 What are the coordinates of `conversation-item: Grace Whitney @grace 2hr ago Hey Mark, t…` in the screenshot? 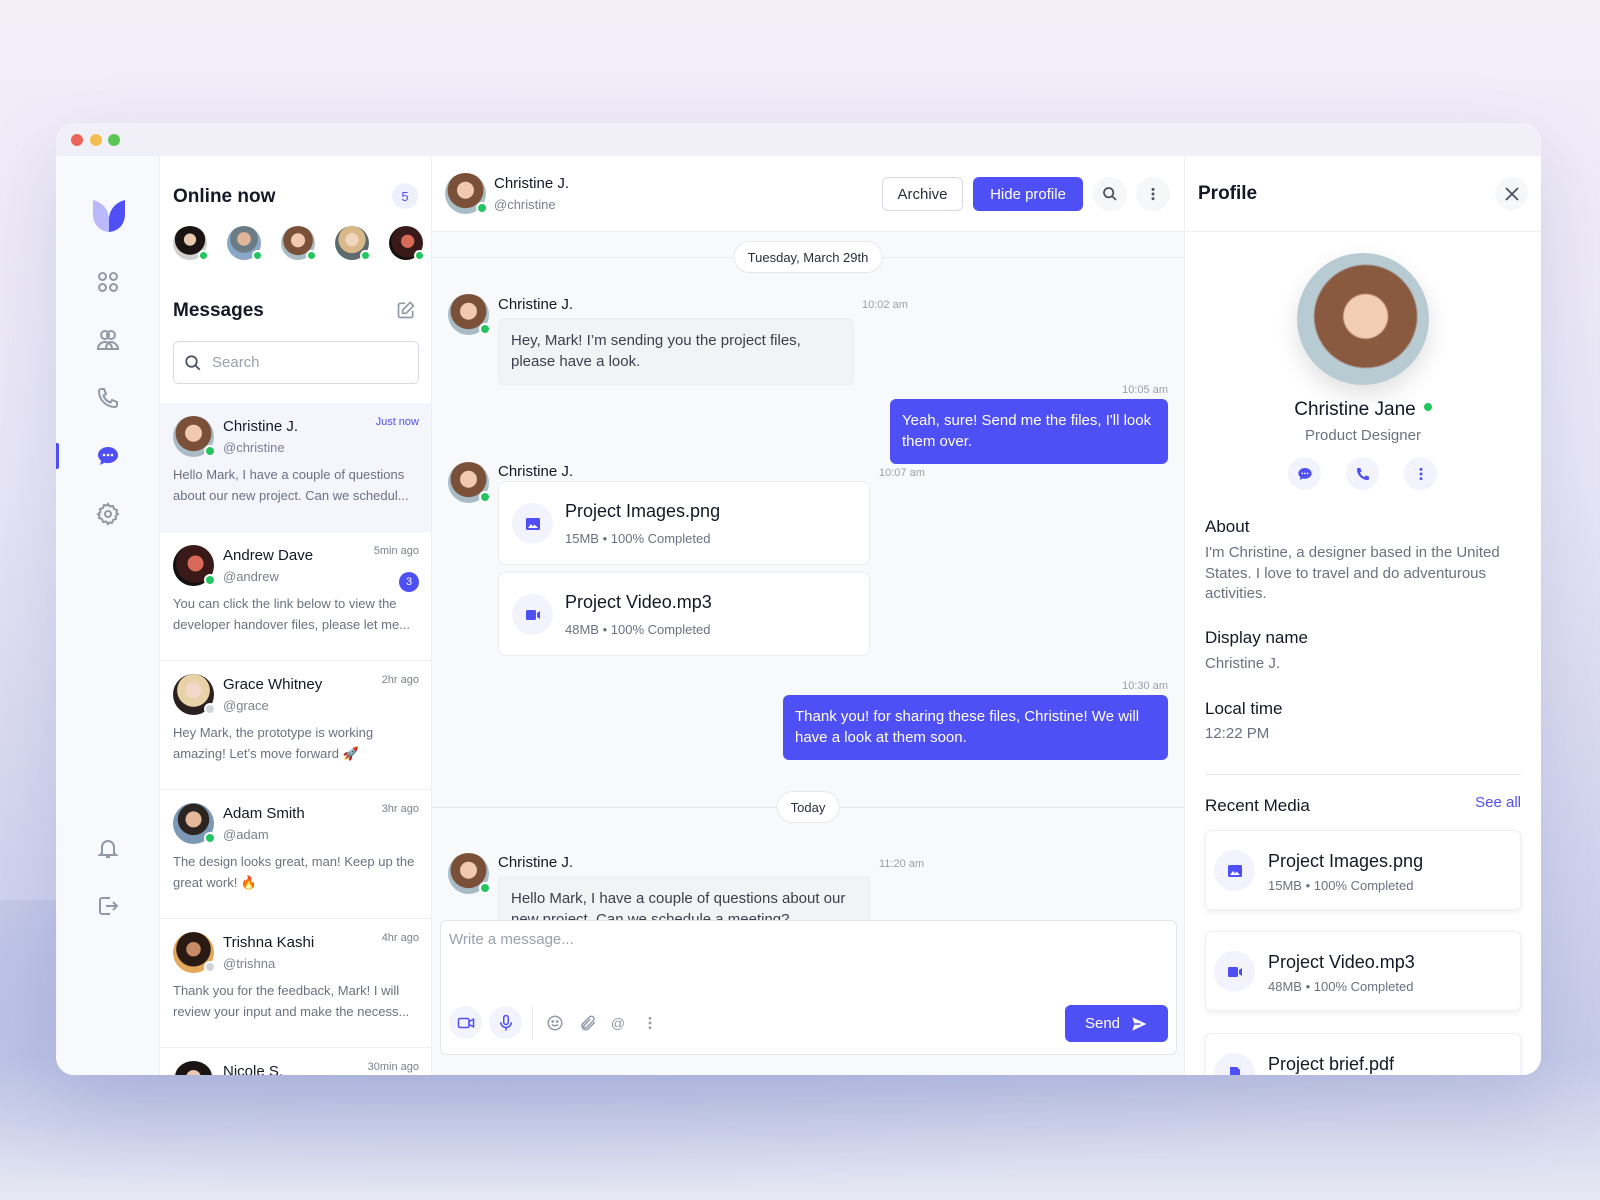 It's located at (295, 725).